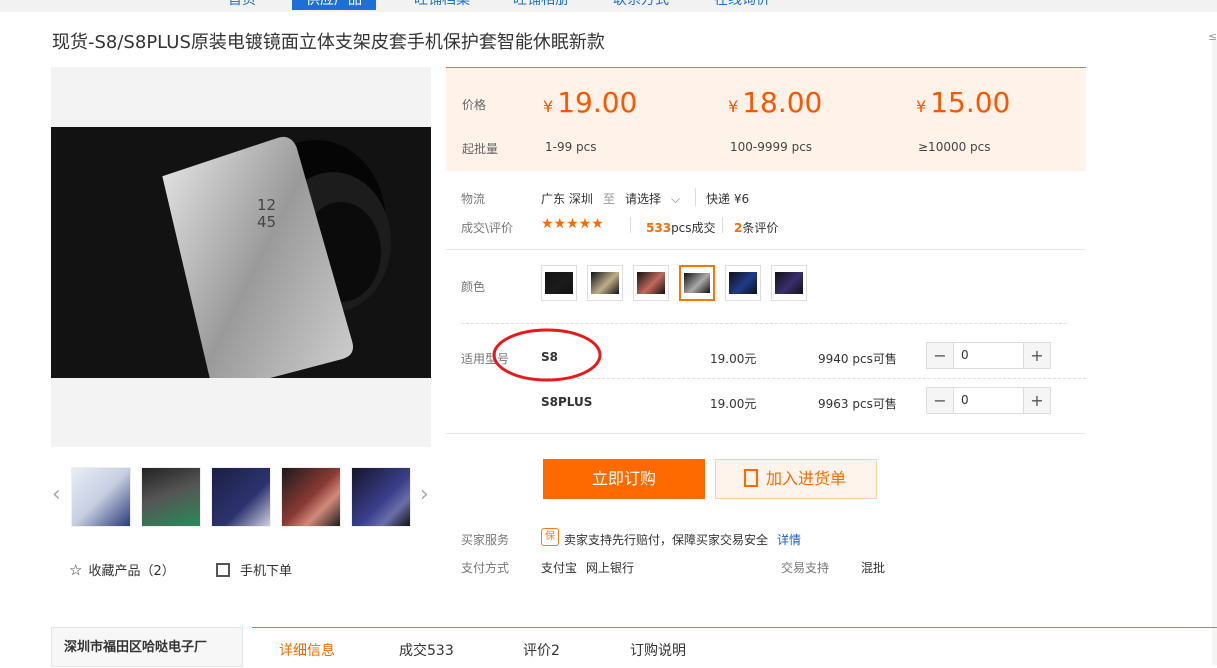 The height and width of the screenshot is (668, 1217). Describe the element at coordinates (487, 228) in the screenshot. I see `deals-label: 成交\评价` at that location.